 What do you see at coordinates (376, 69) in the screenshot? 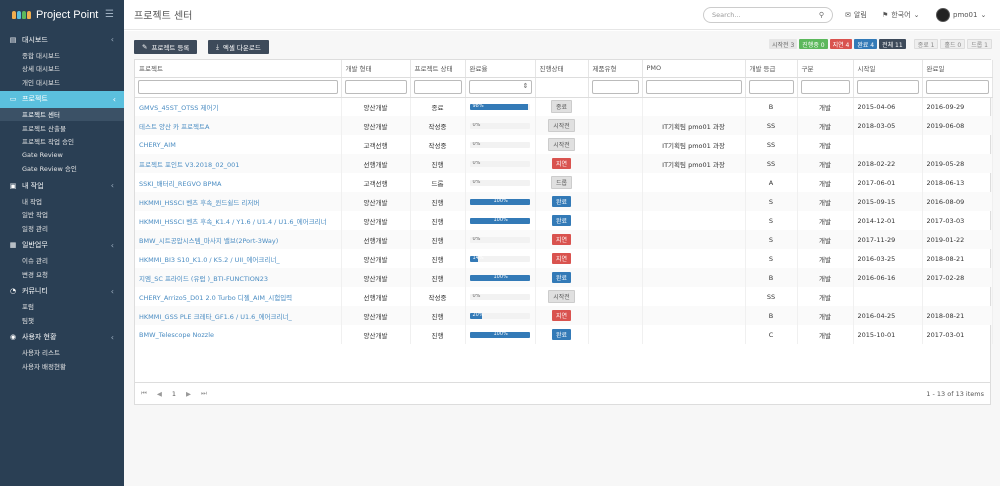
I see `column-header: 개발 형태` at bounding box center [376, 69].